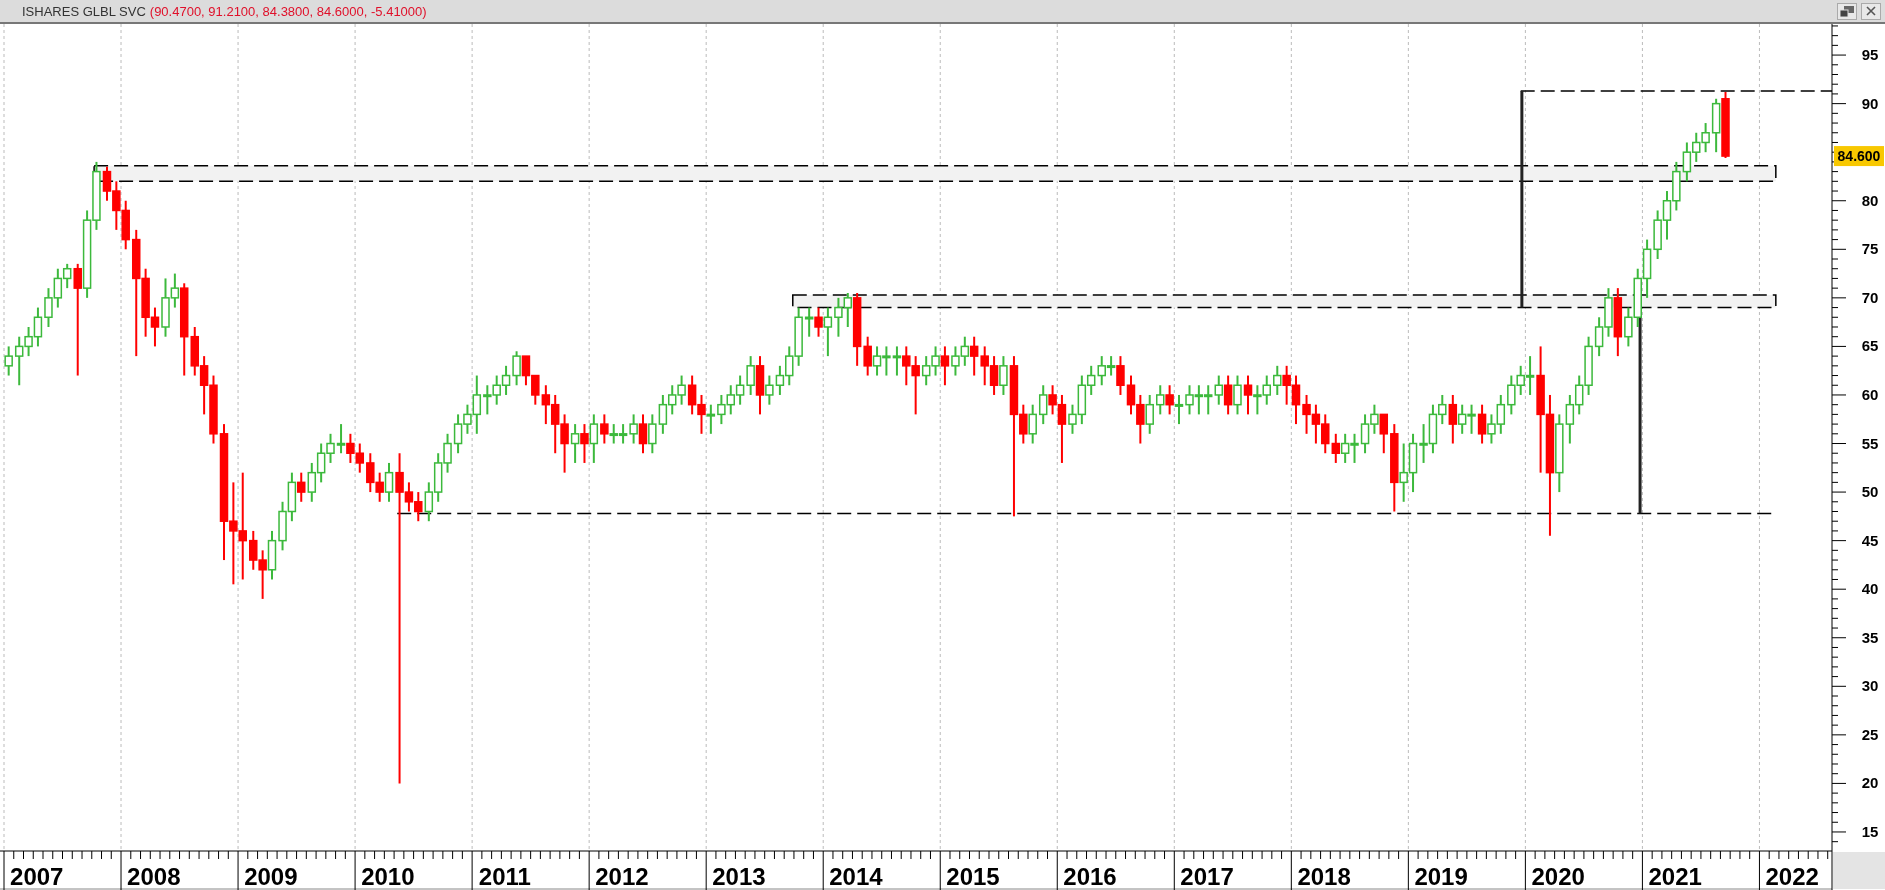  What do you see at coordinates (1859, 870) in the screenshot?
I see `axis-corner` at bounding box center [1859, 870].